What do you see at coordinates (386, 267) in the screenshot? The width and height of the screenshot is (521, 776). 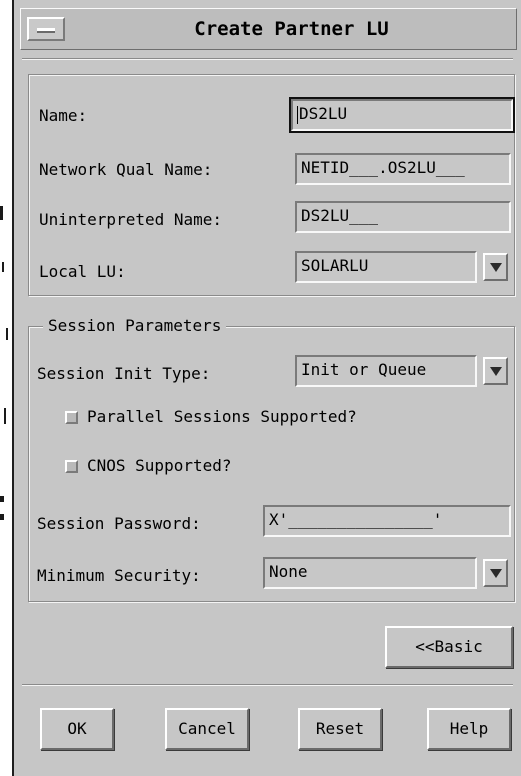 I see `local-lu-combo: SOLARLU` at bounding box center [386, 267].